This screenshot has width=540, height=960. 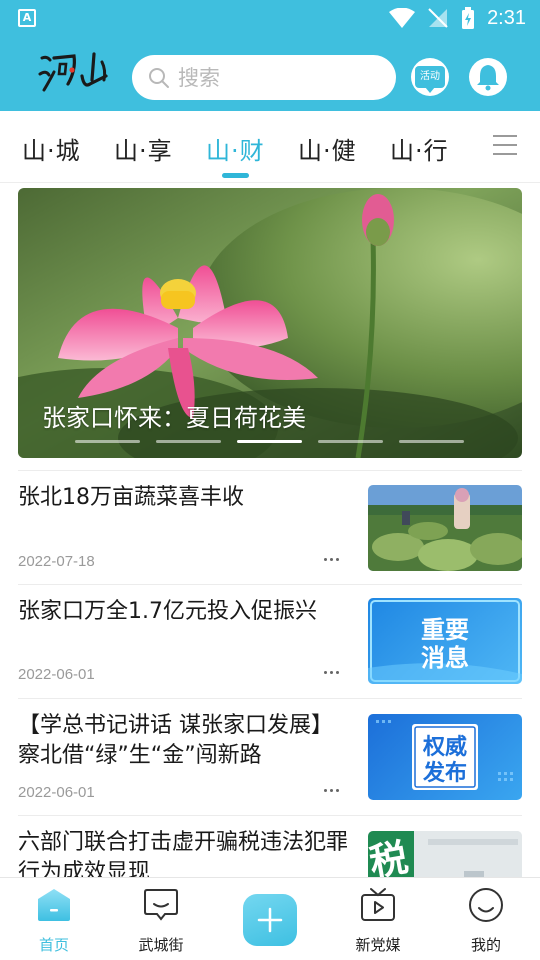 I want to click on status-time: 2:31, so click(x=506, y=17).